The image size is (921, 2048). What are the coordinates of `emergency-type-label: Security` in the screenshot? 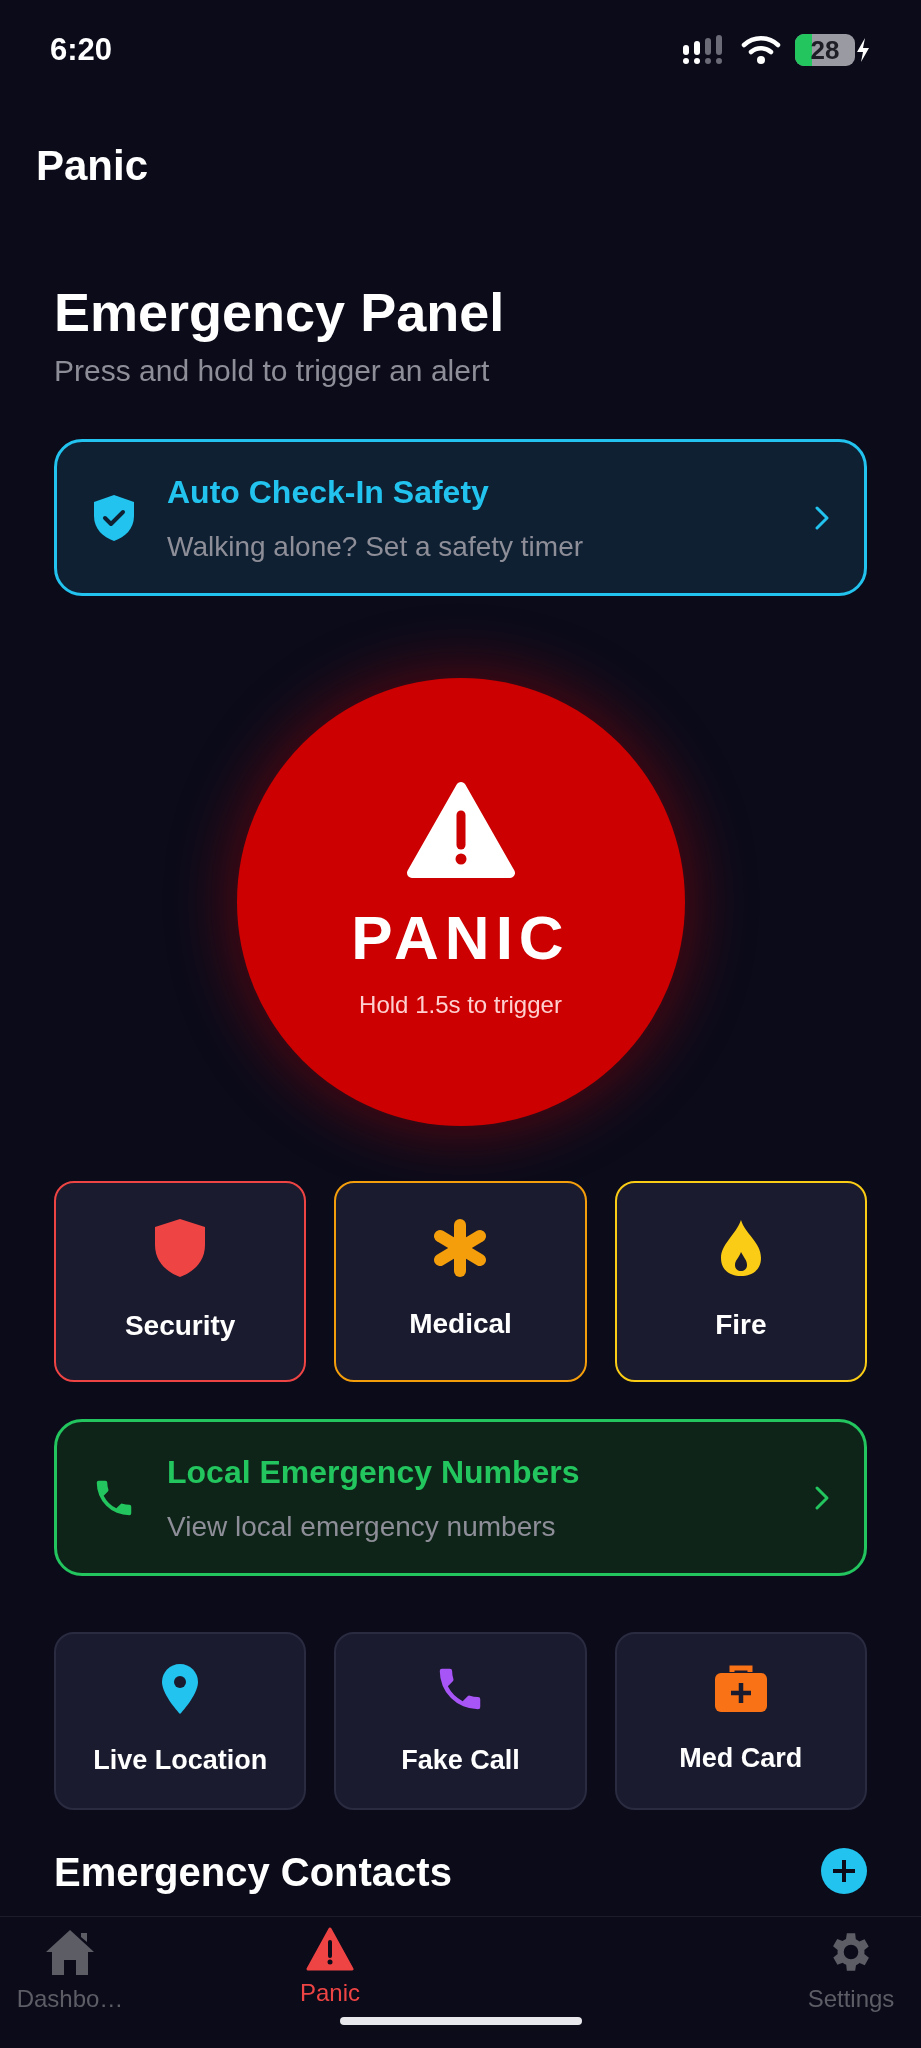 It's located at (180, 1325).